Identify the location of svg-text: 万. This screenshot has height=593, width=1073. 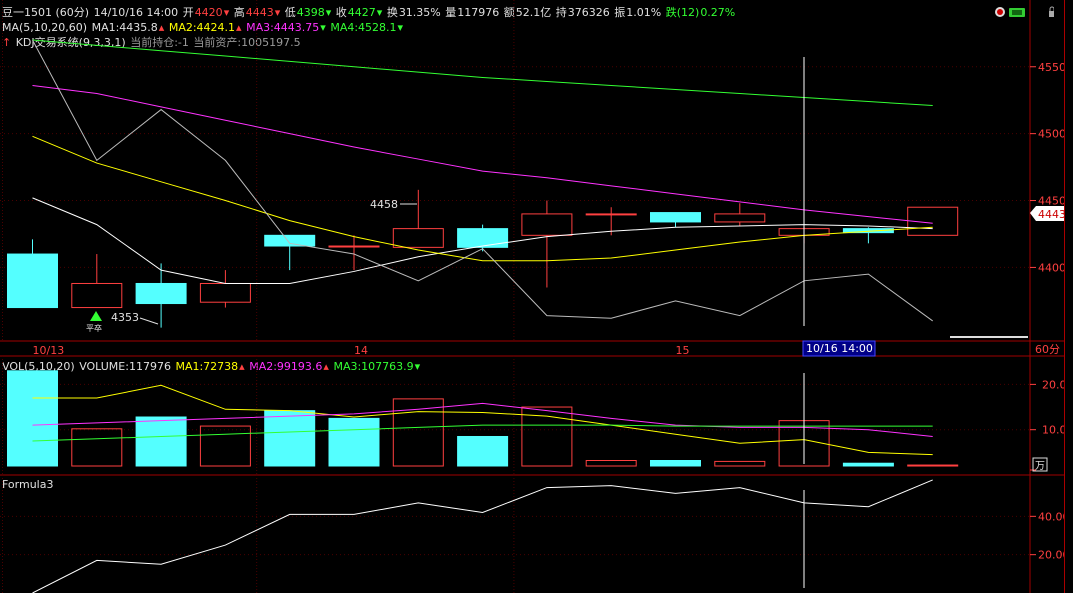
(1040, 466).